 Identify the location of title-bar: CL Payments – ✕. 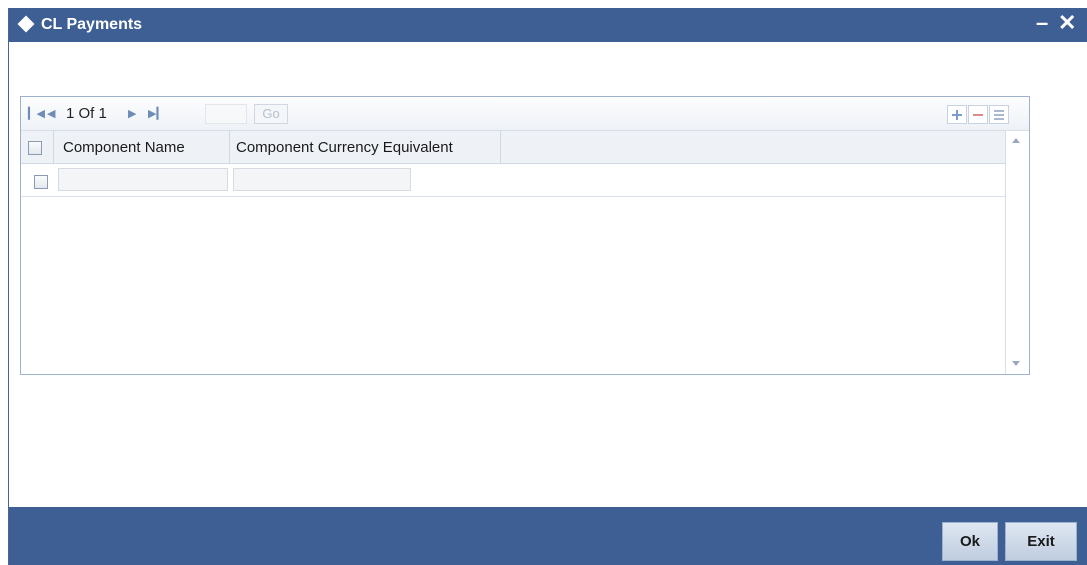
(548, 25).